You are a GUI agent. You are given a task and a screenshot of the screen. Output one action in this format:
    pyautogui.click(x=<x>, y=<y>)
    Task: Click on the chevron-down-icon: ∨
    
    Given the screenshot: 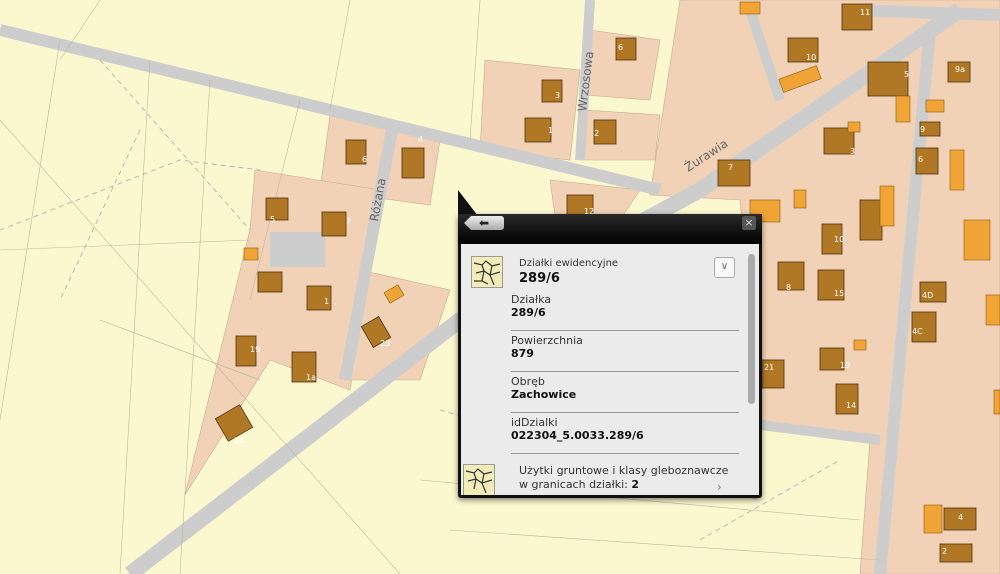 What is the action you would take?
    pyautogui.click(x=724, y=266)
    